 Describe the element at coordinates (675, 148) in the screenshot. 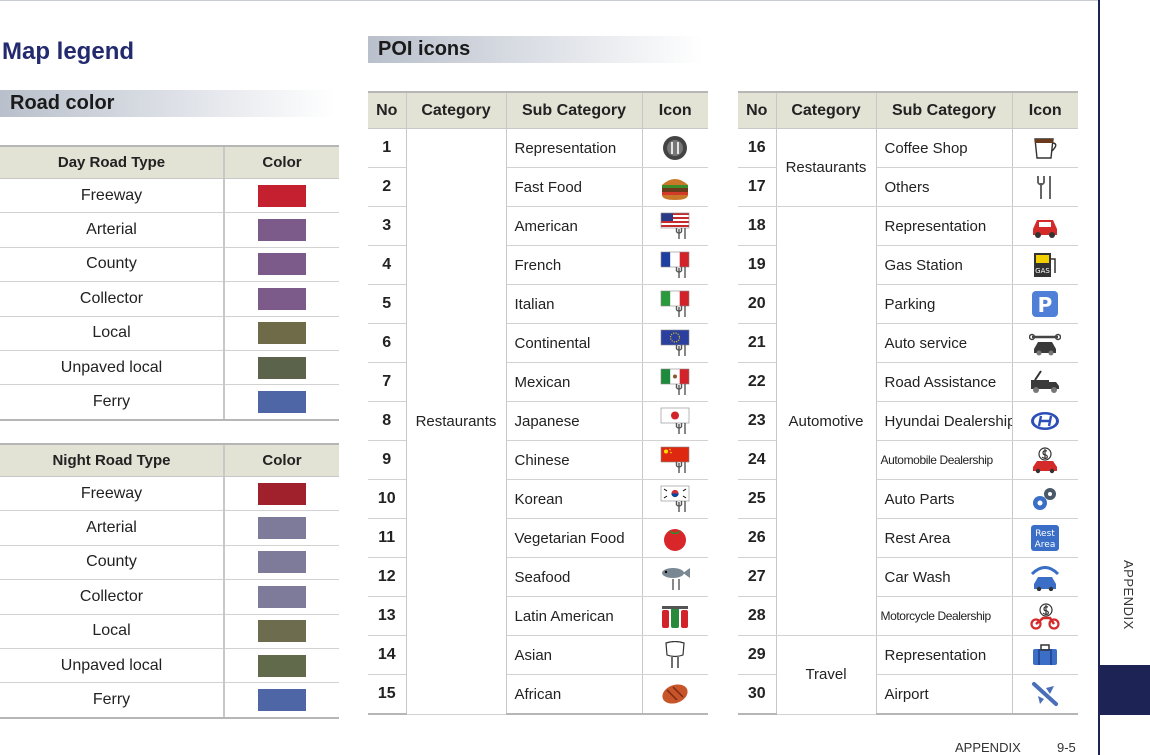

I see `restaurant-plate-icon` at that location.